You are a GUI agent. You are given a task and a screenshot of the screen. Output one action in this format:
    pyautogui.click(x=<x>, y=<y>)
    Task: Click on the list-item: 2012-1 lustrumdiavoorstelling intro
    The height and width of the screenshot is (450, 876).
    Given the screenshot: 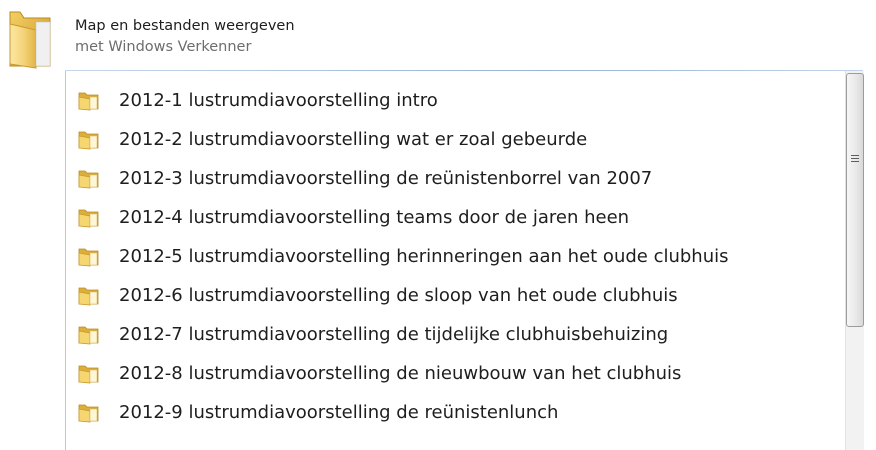 What is the action you would take?
    pyautogui.click(x=456, y=101)
    